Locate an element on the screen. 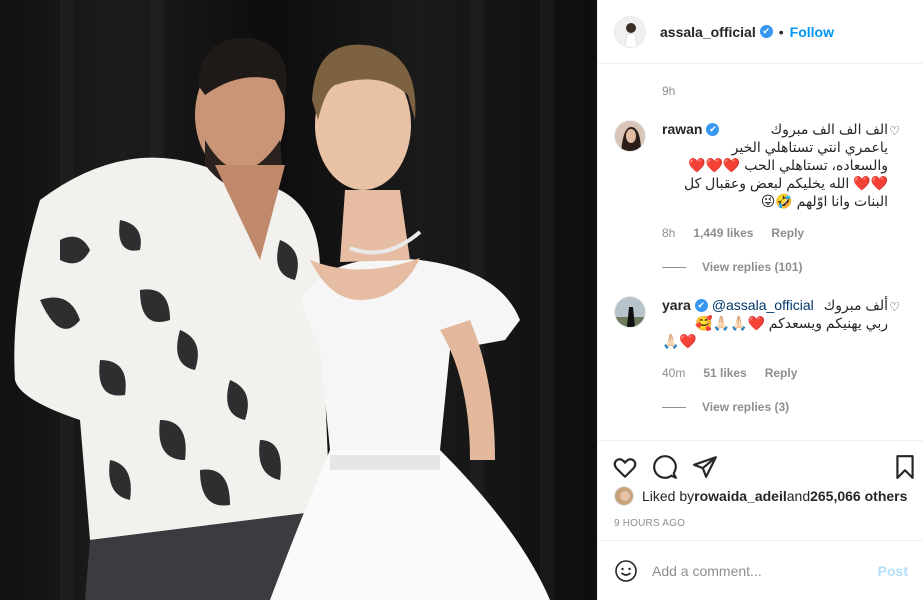 The height and width of the screenshot is (600, 923). likes-count: 265,066 others is located at coordinates (858, 496).